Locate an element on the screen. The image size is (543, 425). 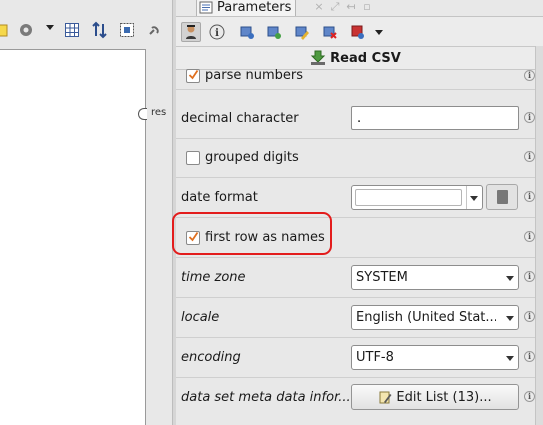
param-time-zone: time zone SYSTEM i is located at coordinates (355, 278).